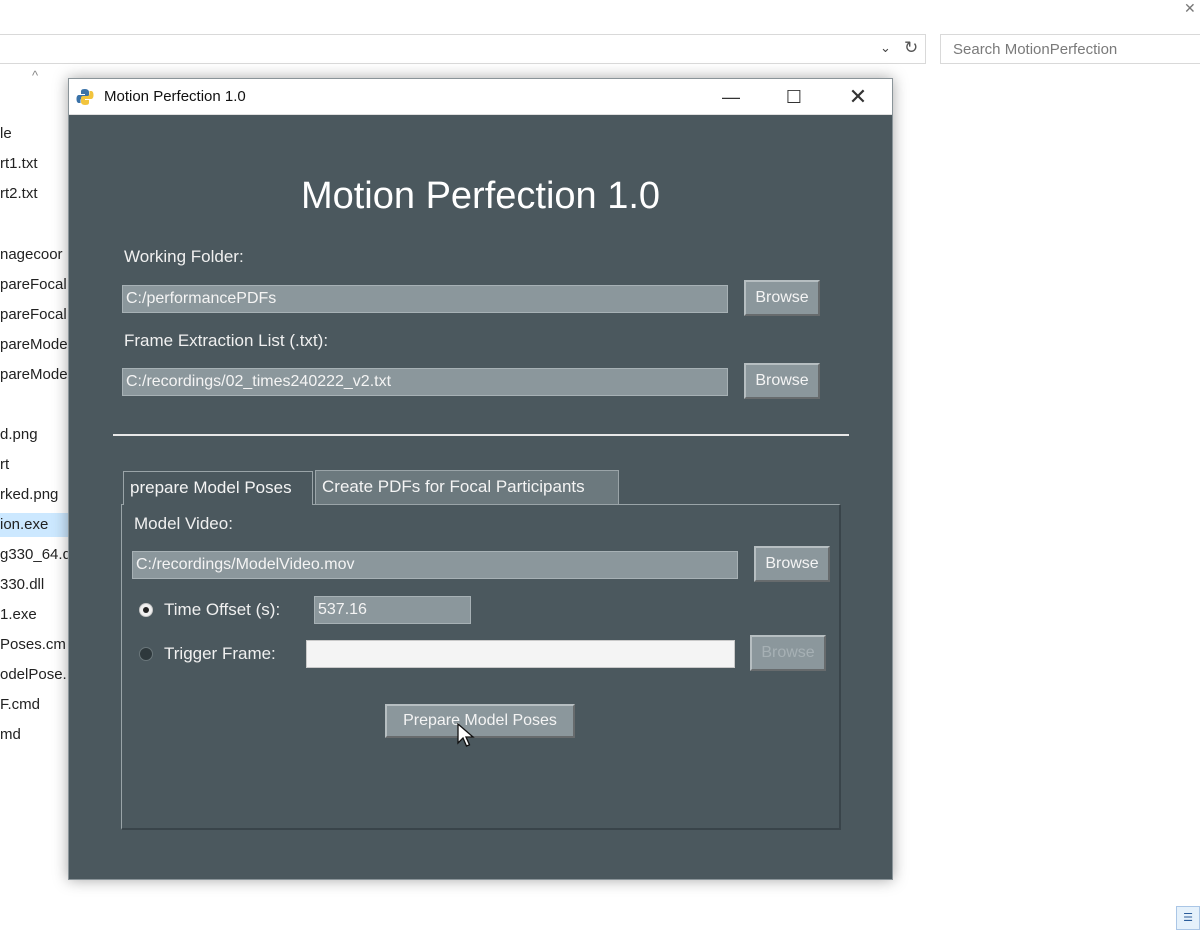 Image resolution: width=1200 pixels, height=932 pixels. Describe the element at coordinates (36, 675) in the screenshot. I see `list-item: odelPose.` at that location.